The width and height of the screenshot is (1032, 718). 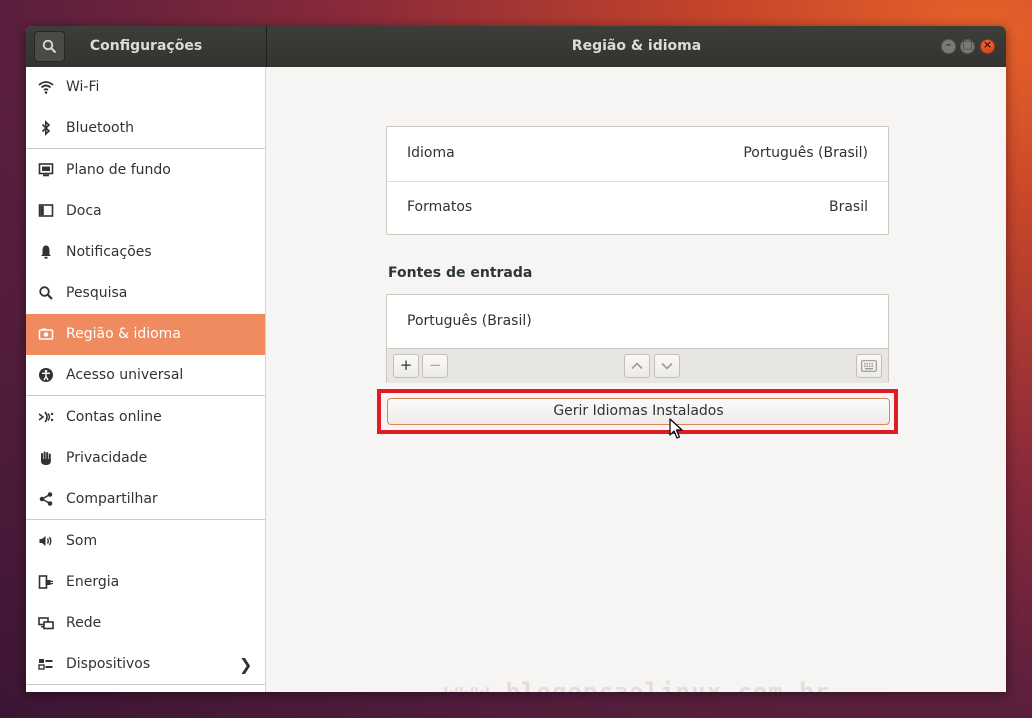 What do you see at coordinates (145, 541) in the screenshot?
I see `sidebar-item-sound: Som` at bounding box center [145, 541].